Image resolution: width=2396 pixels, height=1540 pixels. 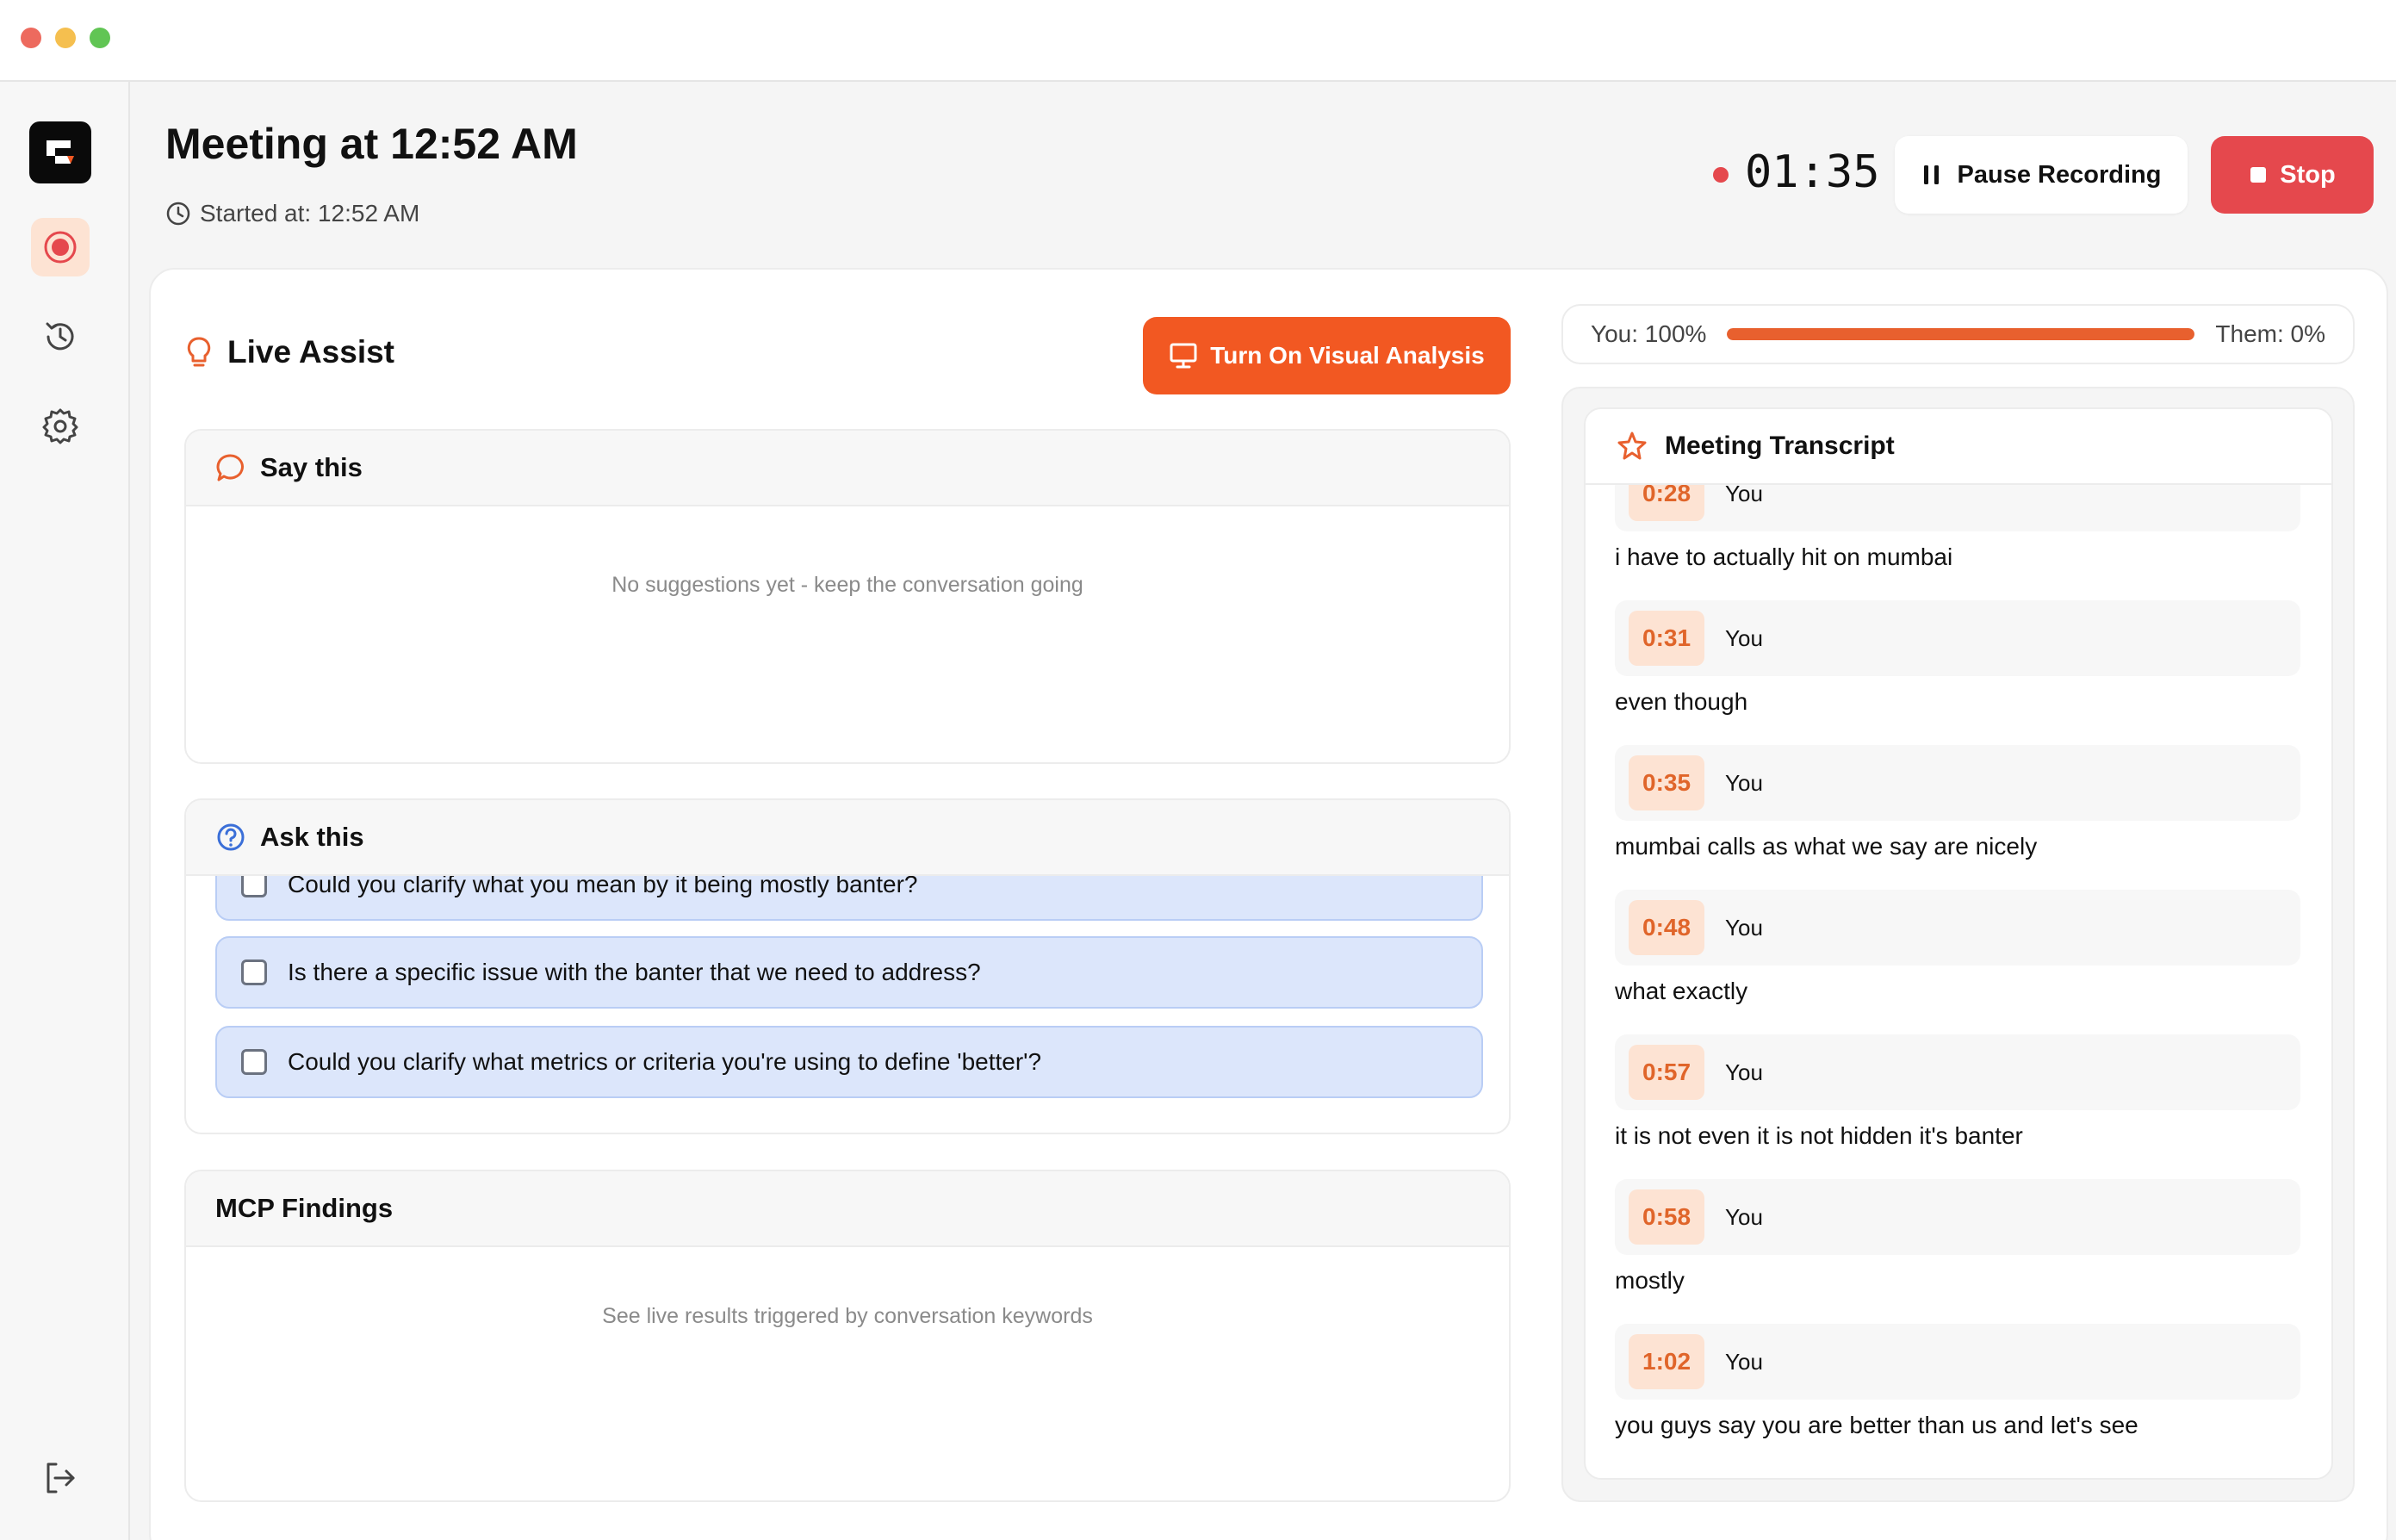 What do you see at coordinates (65, 38) in the screenshot?
I see `minimize-window-button` at bounding box center [65, 38].